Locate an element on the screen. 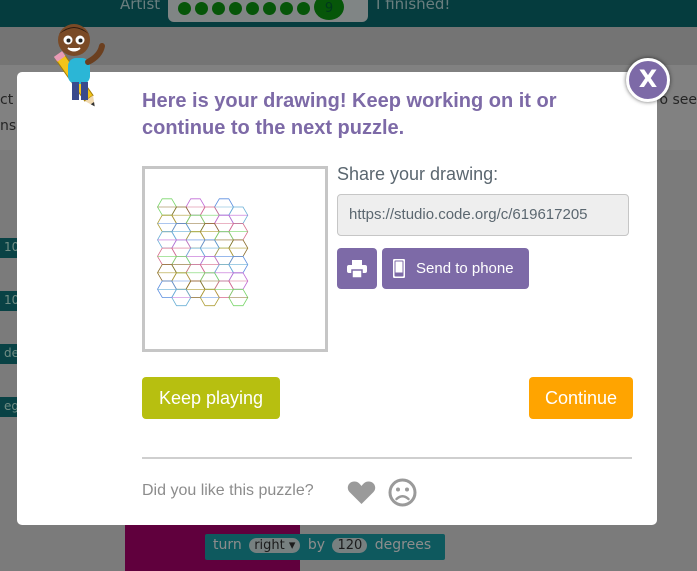 The image size is (697, 571). send-to-phone-button: Send to phone is located at coordinates (455, 268).